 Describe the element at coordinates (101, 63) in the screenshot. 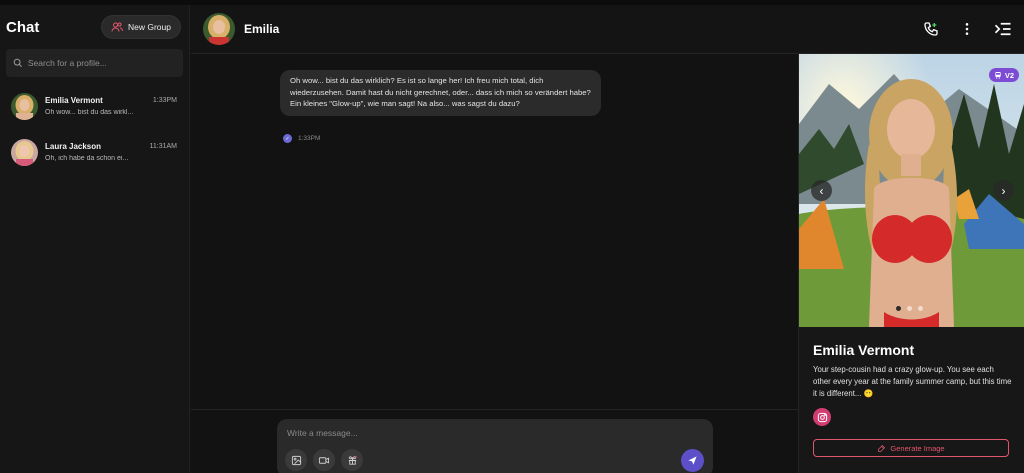

I see `search-input` at that location.